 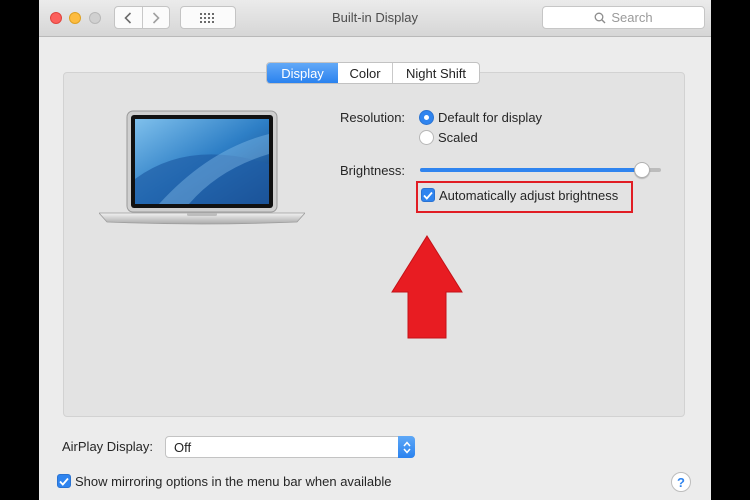 I want to click on radio-default-for-display, so click(x=426, y=117).